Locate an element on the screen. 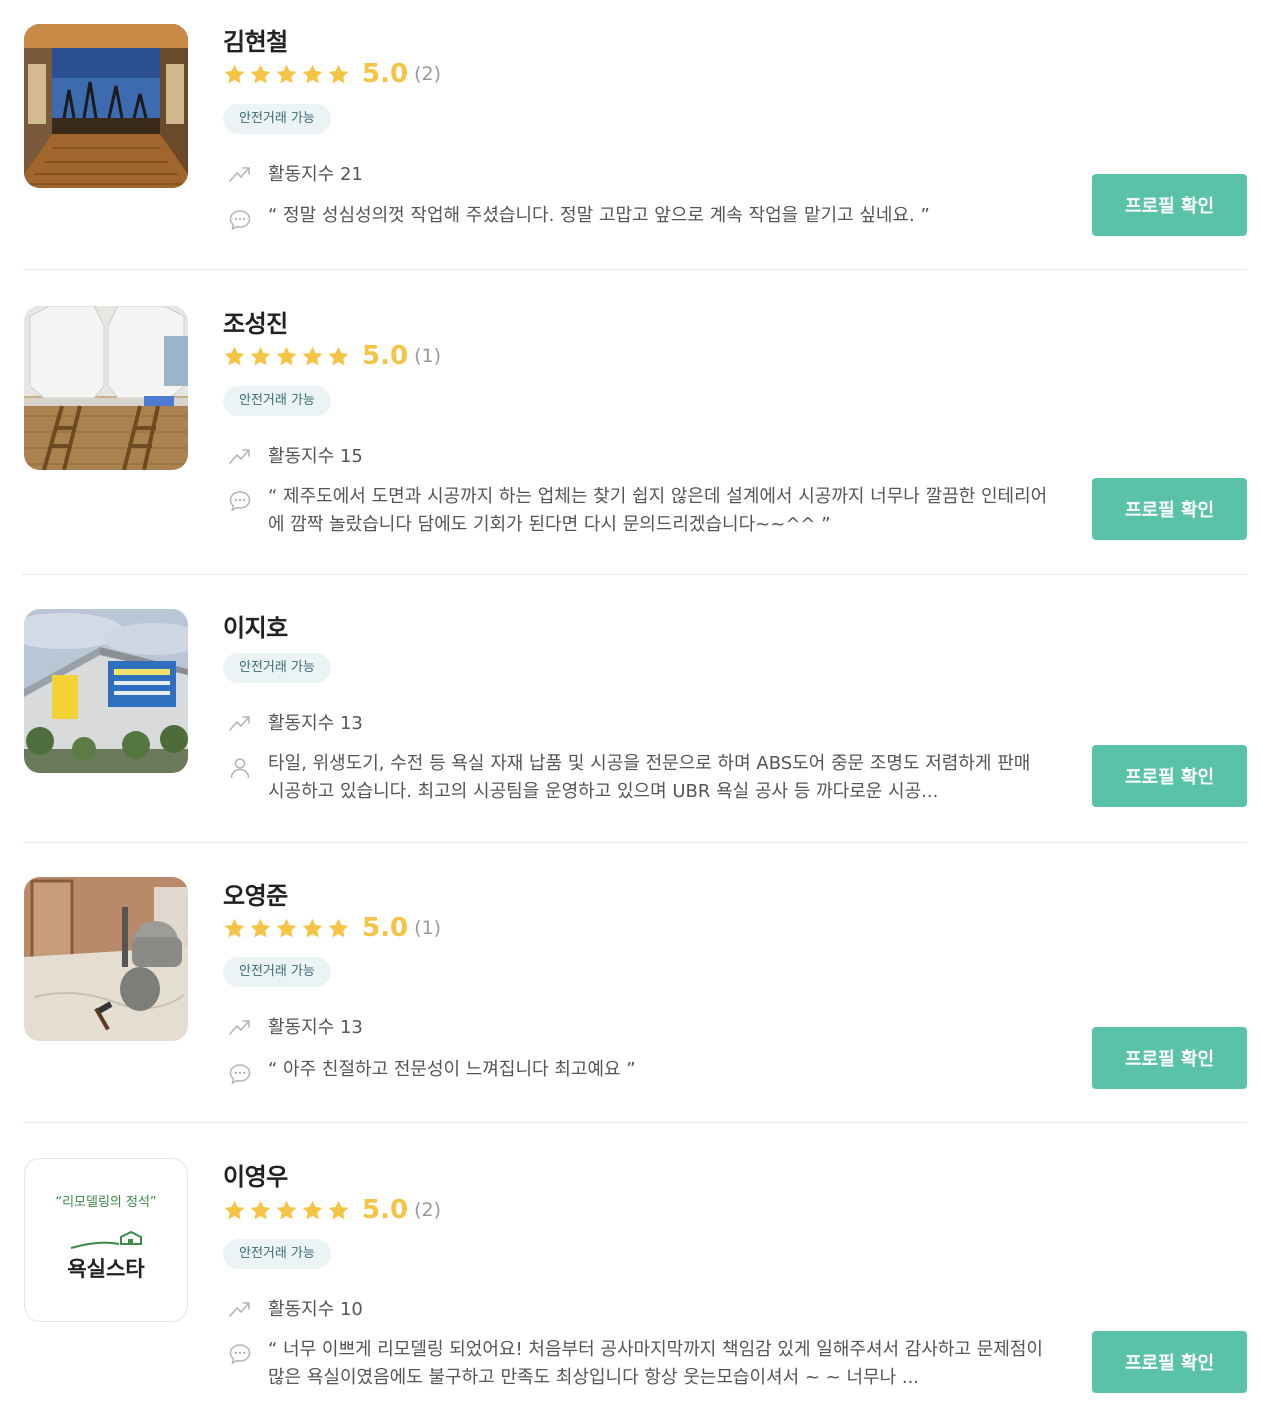  review-excerpt: “ 아주 친절하고 전문성이 느껴집니다 최고예요 ” is located at coordinates (638, 1071).